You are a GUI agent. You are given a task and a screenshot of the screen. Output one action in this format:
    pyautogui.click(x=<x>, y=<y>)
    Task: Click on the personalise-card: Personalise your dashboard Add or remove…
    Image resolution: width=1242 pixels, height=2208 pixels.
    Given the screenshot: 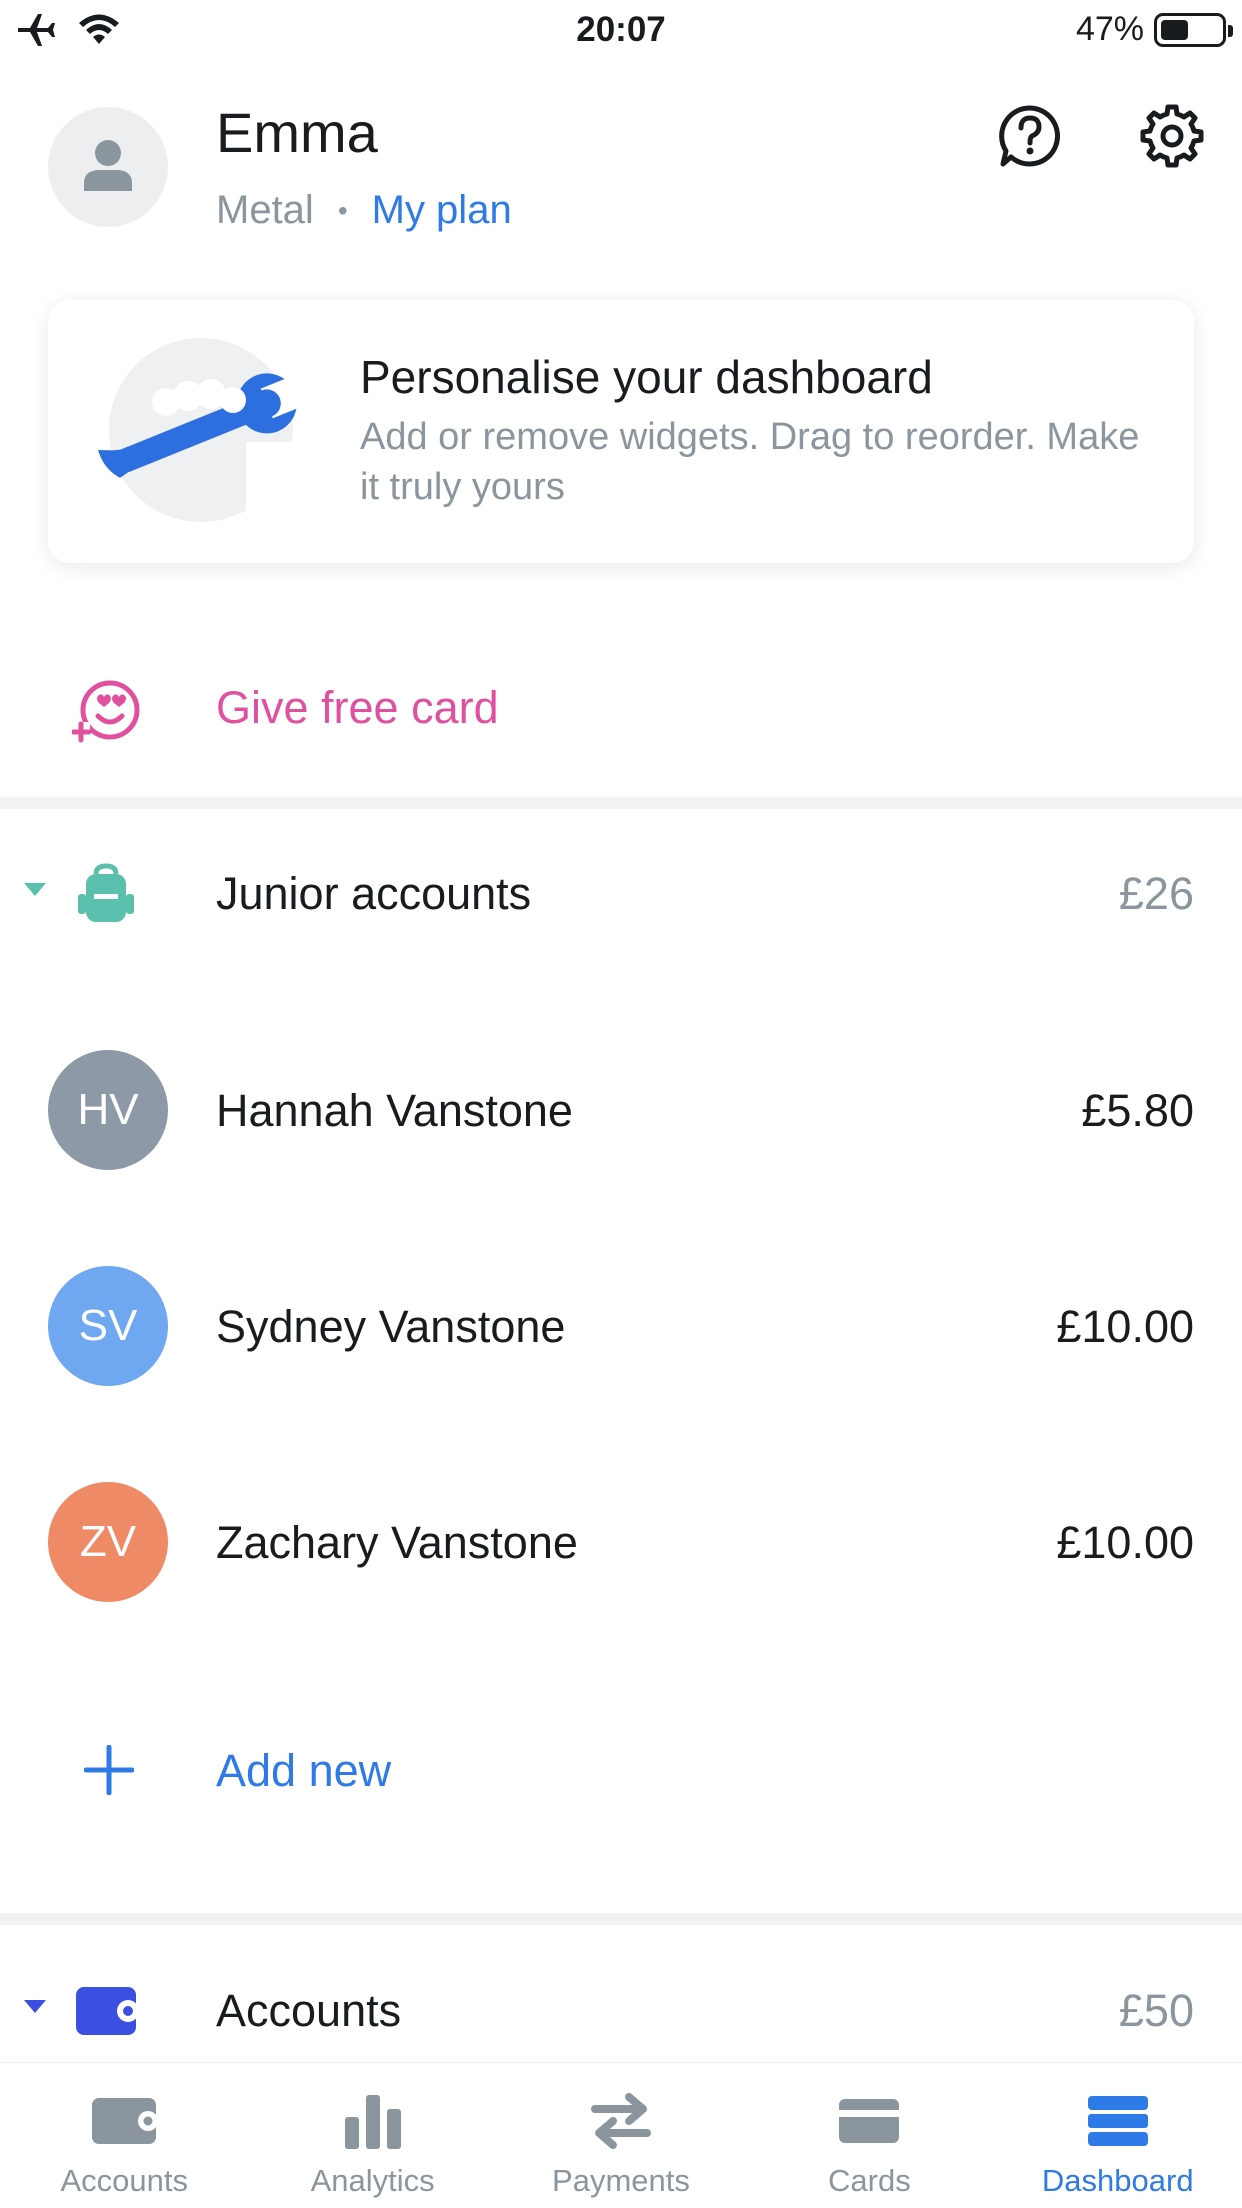 What is the action you would take?
    pyautogui.click(x=621, y=431)
    